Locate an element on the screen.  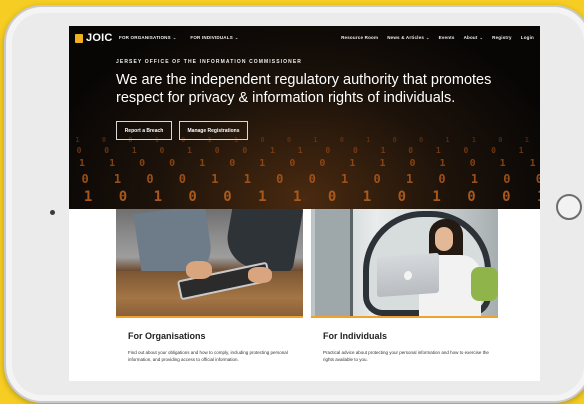
photo-laptop is located at coordinates (408, 275).